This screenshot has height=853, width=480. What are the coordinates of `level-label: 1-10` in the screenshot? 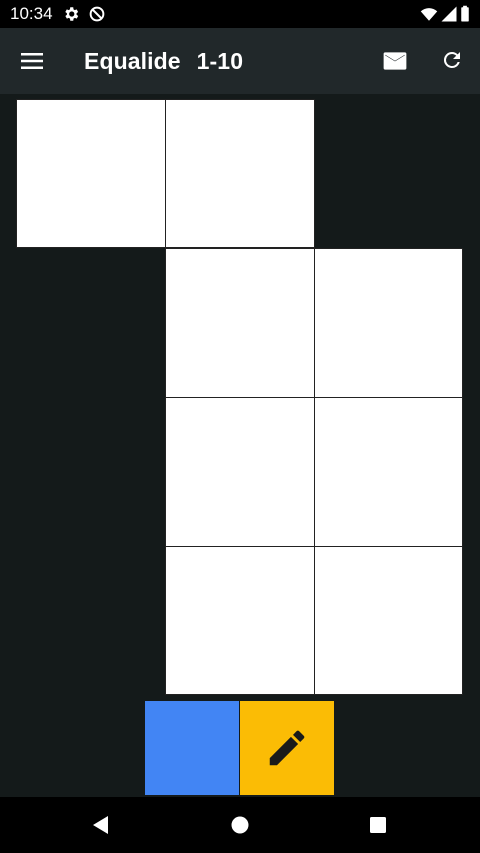 It's located at (220, 61).